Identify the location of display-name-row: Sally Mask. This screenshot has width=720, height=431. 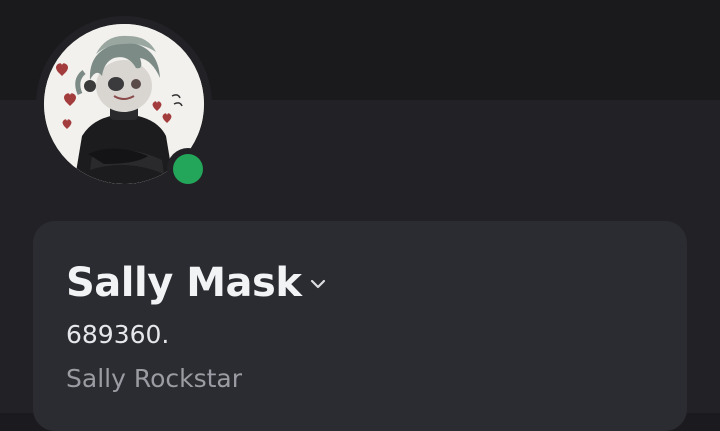
(196, 283).